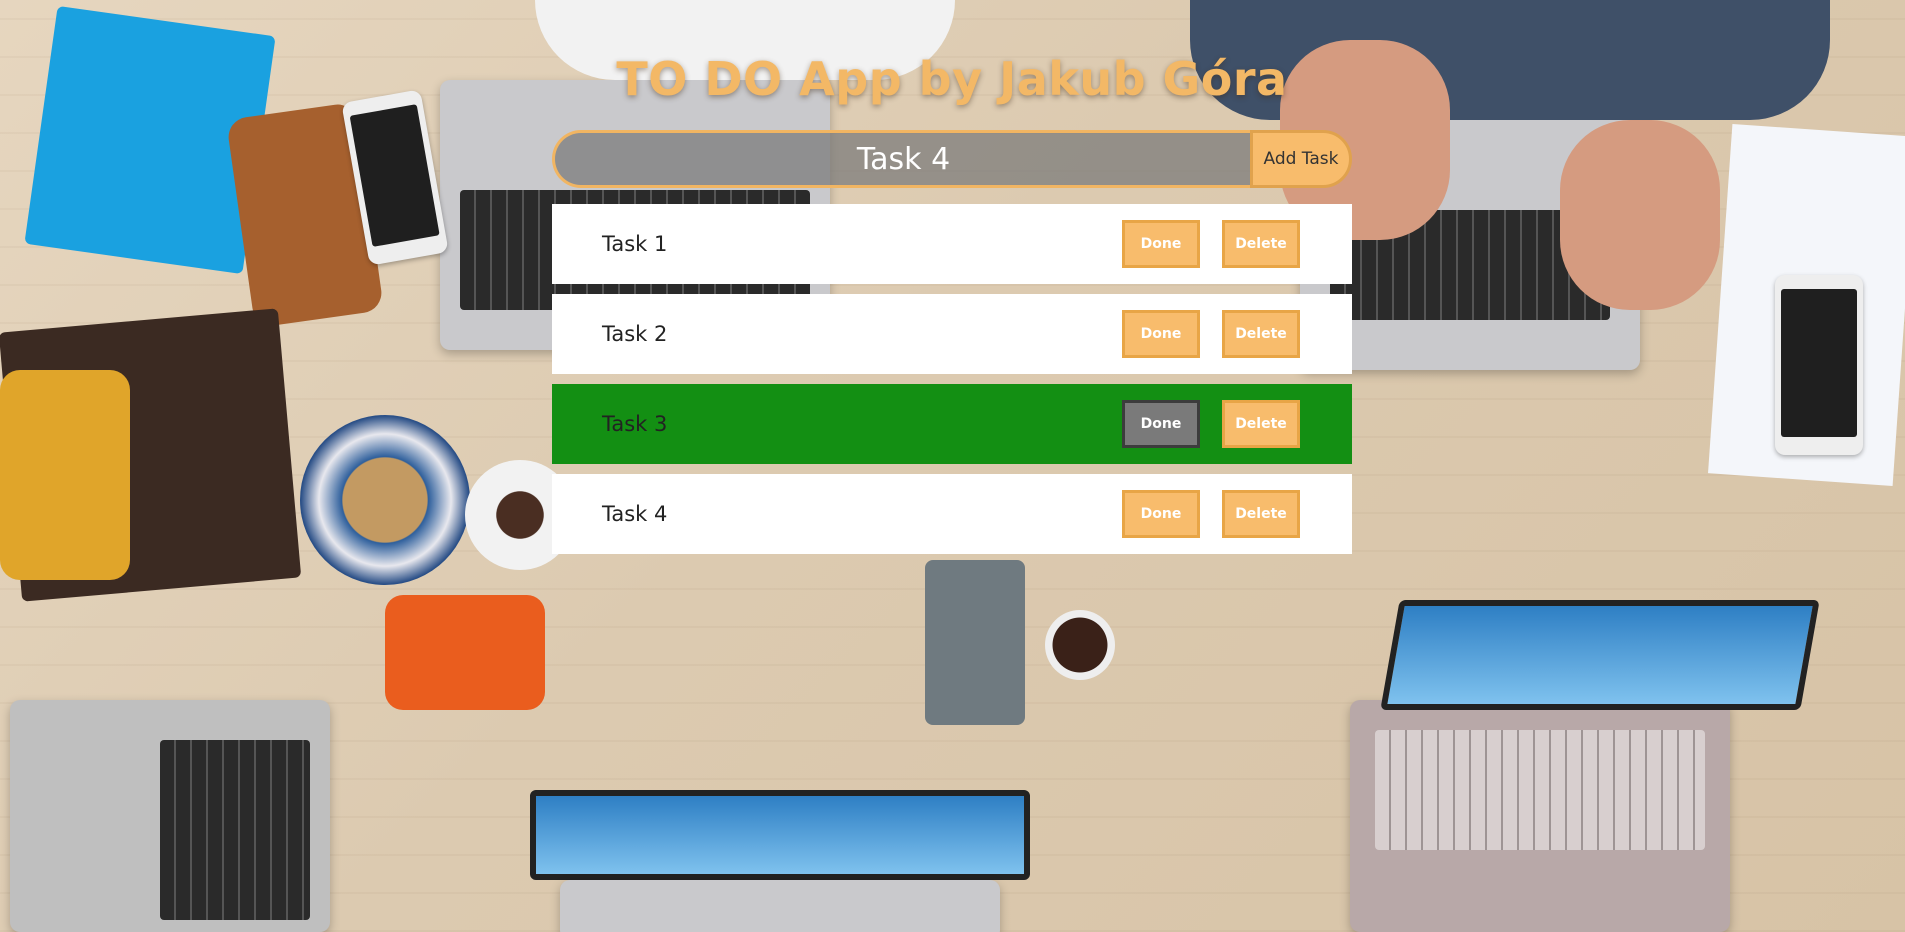  Describe the element at coordinates (952, 514) in the screenshot. I see `task-item: Task 4 Done Delete` at that location.